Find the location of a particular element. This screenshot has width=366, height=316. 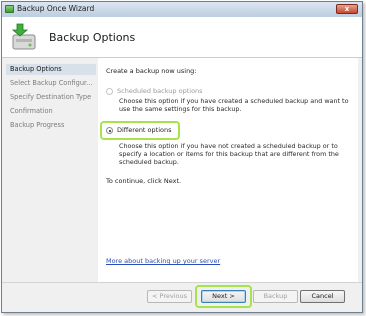

help-link: More about backing up your server is located at coordinates (163, 261).